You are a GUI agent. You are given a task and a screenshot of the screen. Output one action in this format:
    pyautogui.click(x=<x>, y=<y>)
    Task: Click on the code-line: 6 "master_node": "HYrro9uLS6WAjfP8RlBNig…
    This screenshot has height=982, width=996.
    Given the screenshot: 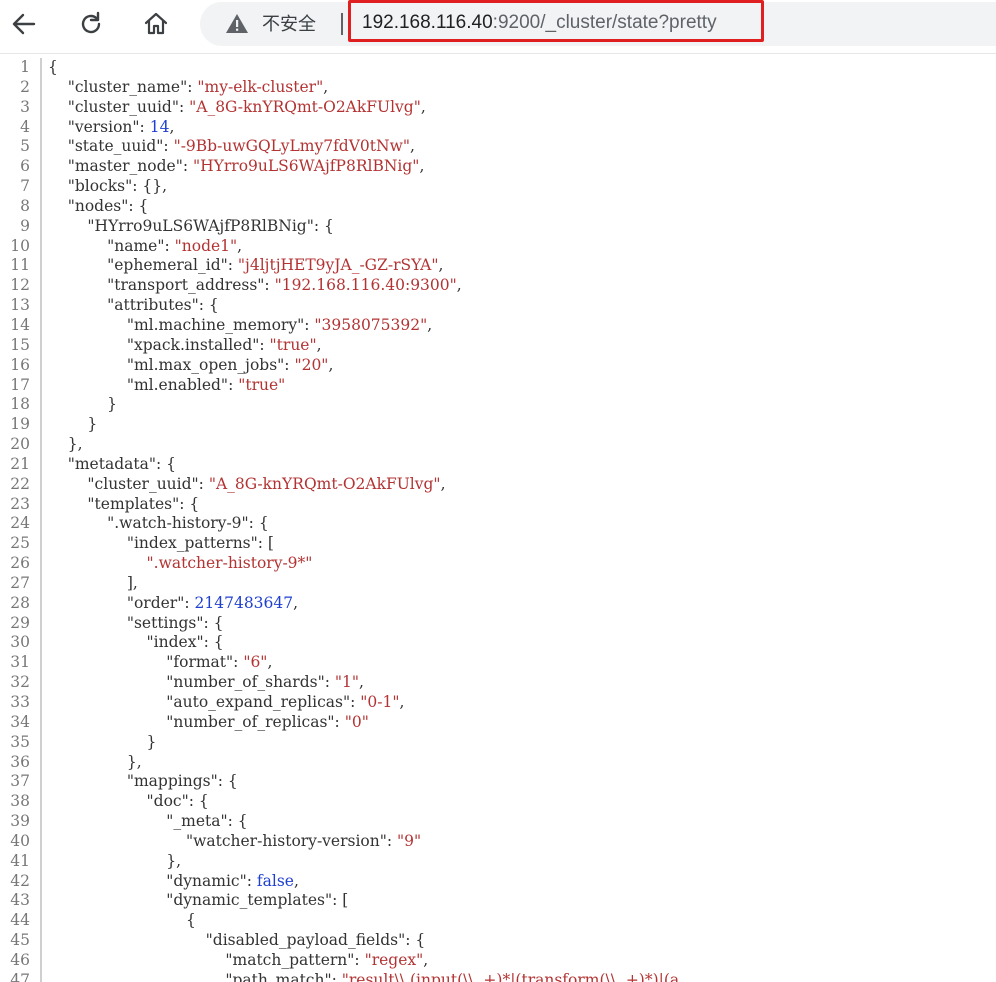 What is the action you would take?
    pyautogui.click(x=498, y=167)
    